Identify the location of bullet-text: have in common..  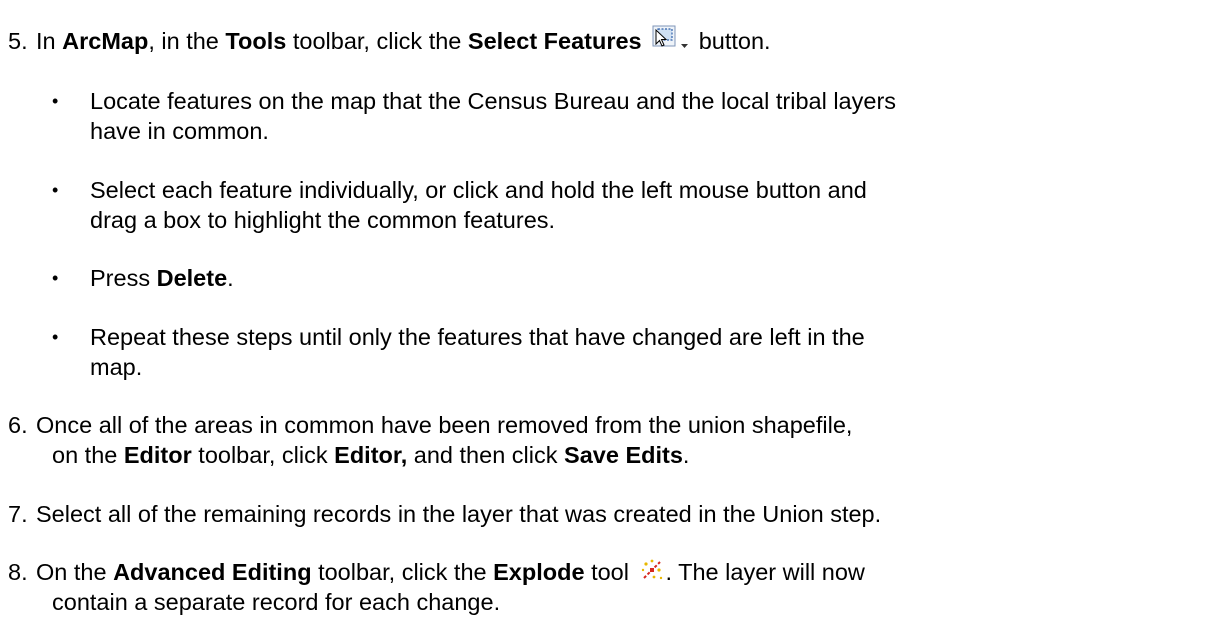
(179, 131).